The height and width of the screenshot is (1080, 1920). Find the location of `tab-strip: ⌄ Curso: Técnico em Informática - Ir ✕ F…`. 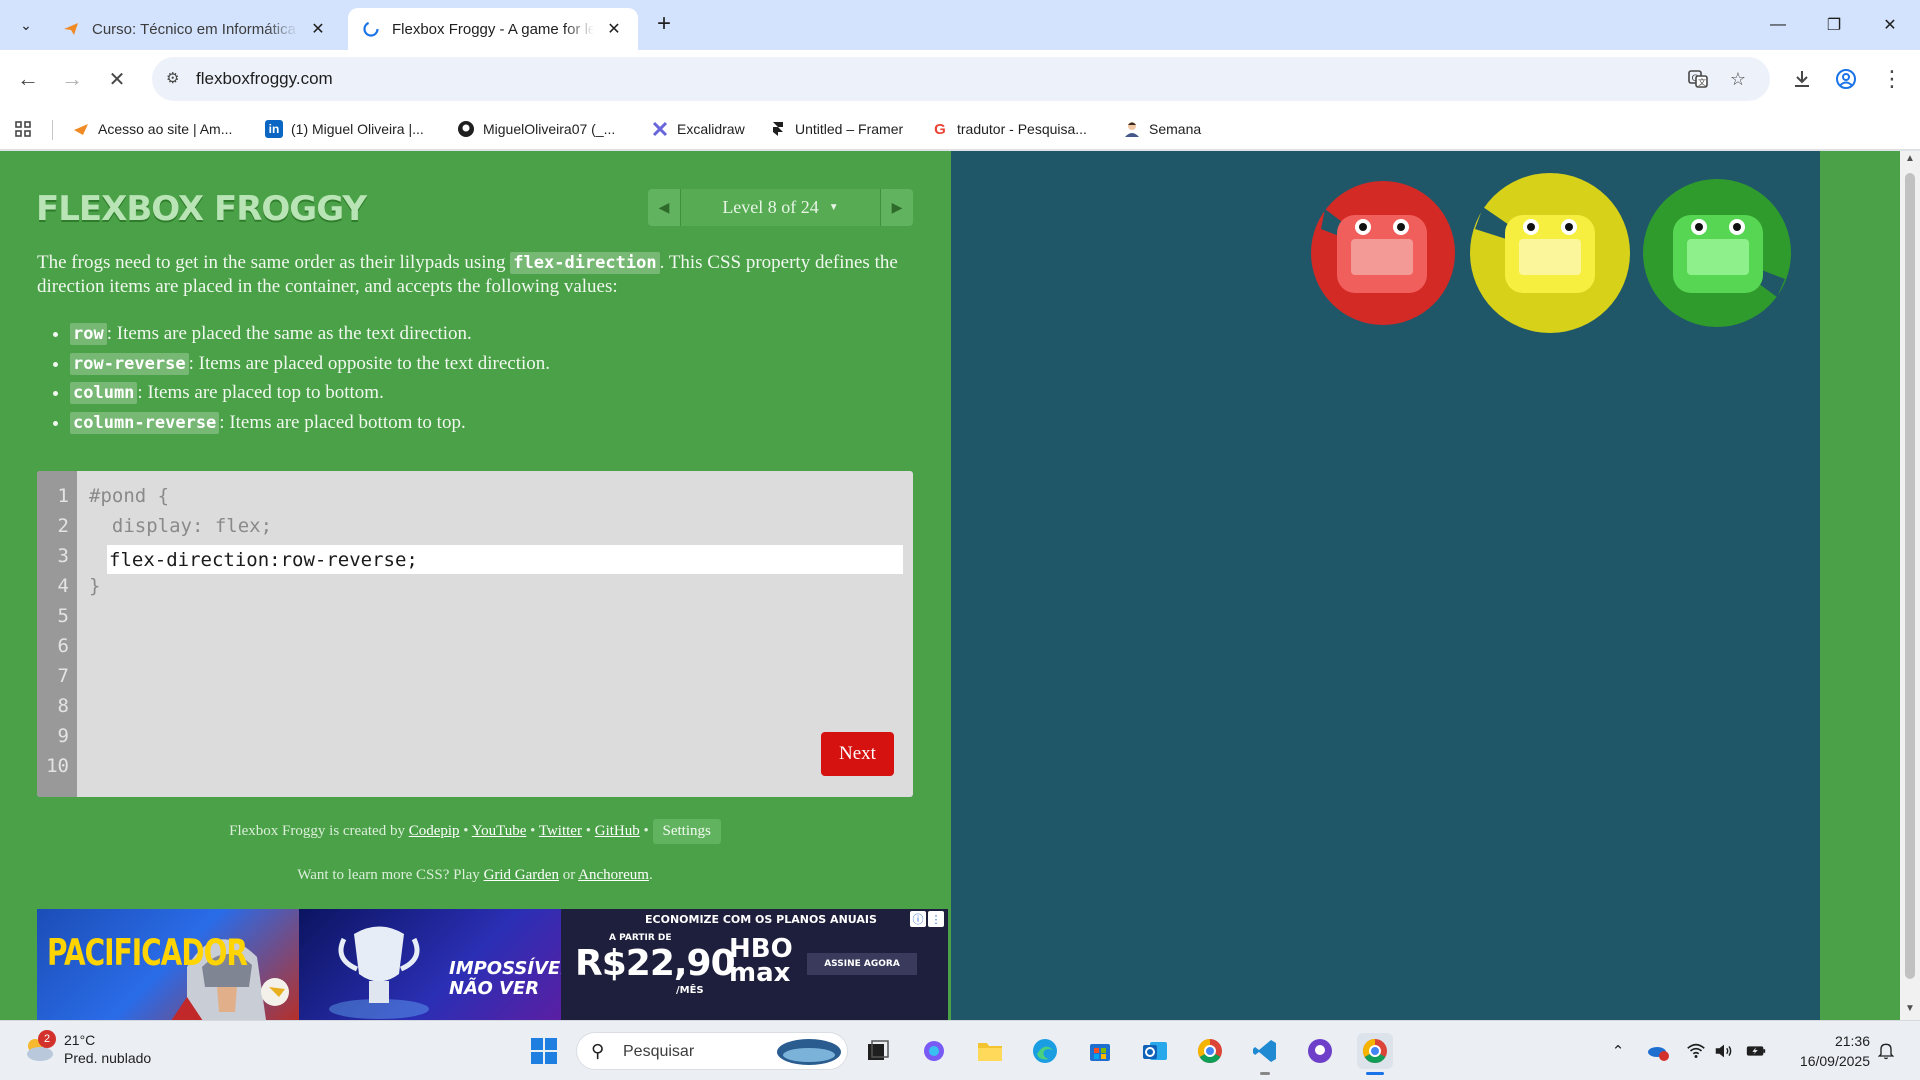

tab-strip: ⌄ Curso: Técnico em Informática - Ir ✕ F… is located at coordinates (960, 25).